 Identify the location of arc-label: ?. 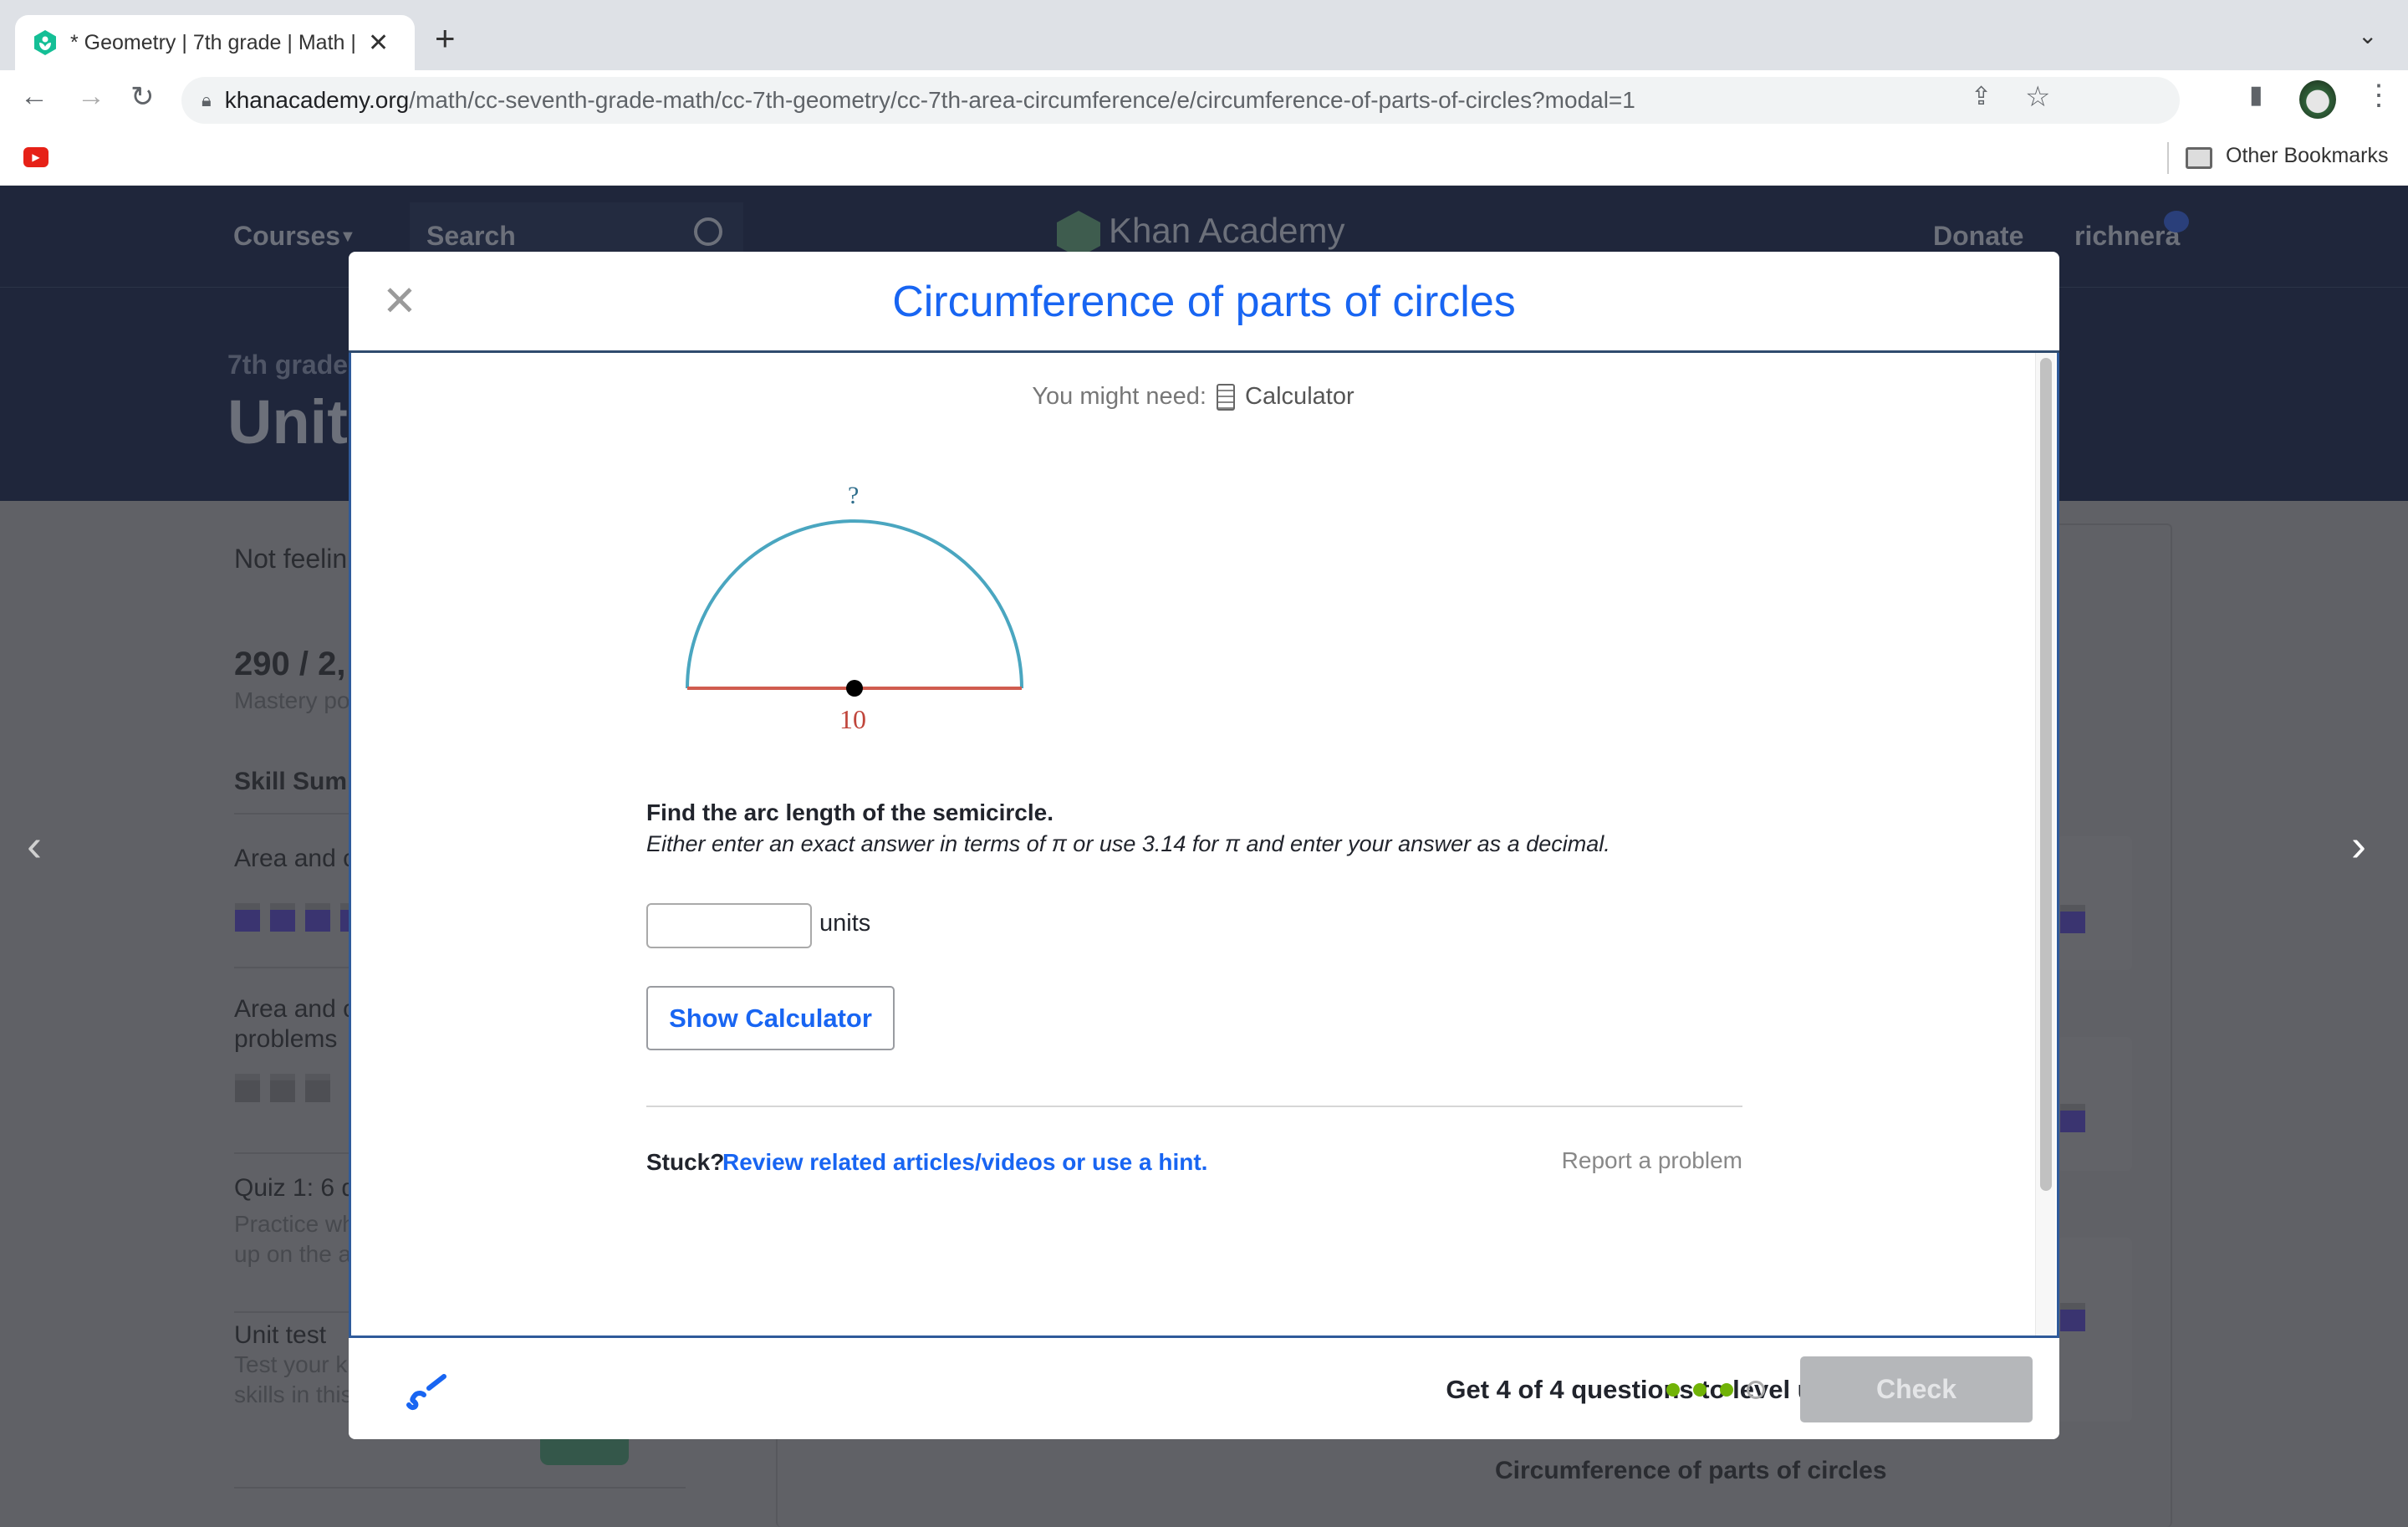
(854, 496).